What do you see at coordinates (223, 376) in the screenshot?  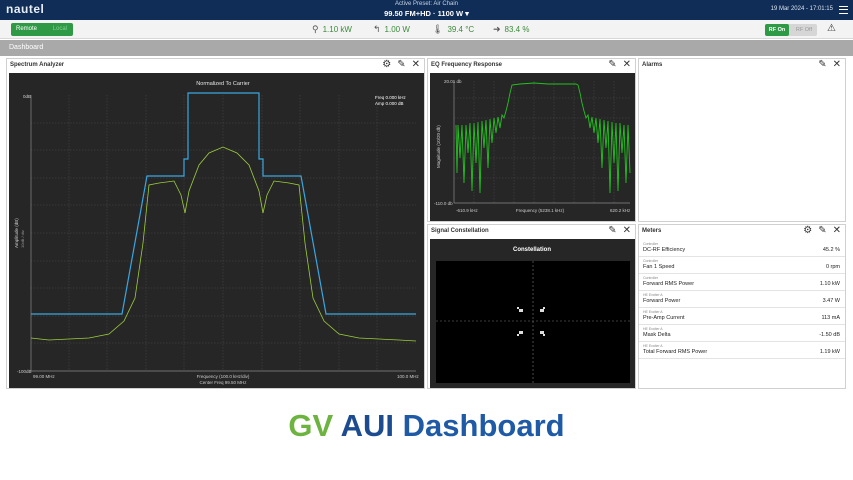 I see `spectrum-x-axis-label: Frequency (100.0 kHz/div)` at bounding box center [223, 376].